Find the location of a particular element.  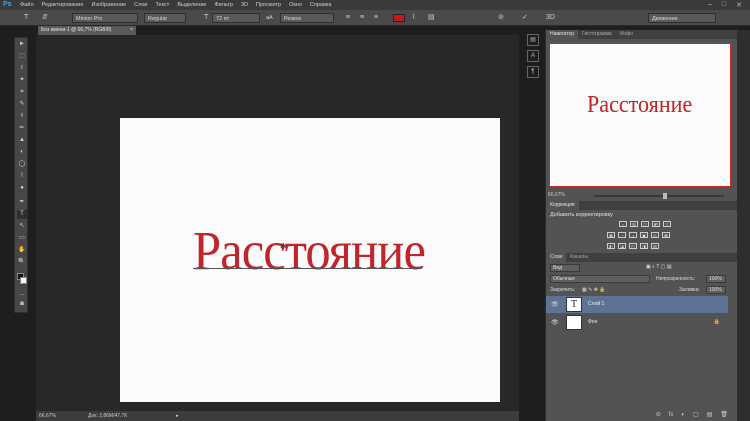

clone-stamp-tool-icon: ▲ is located at coordinates (22, 140).